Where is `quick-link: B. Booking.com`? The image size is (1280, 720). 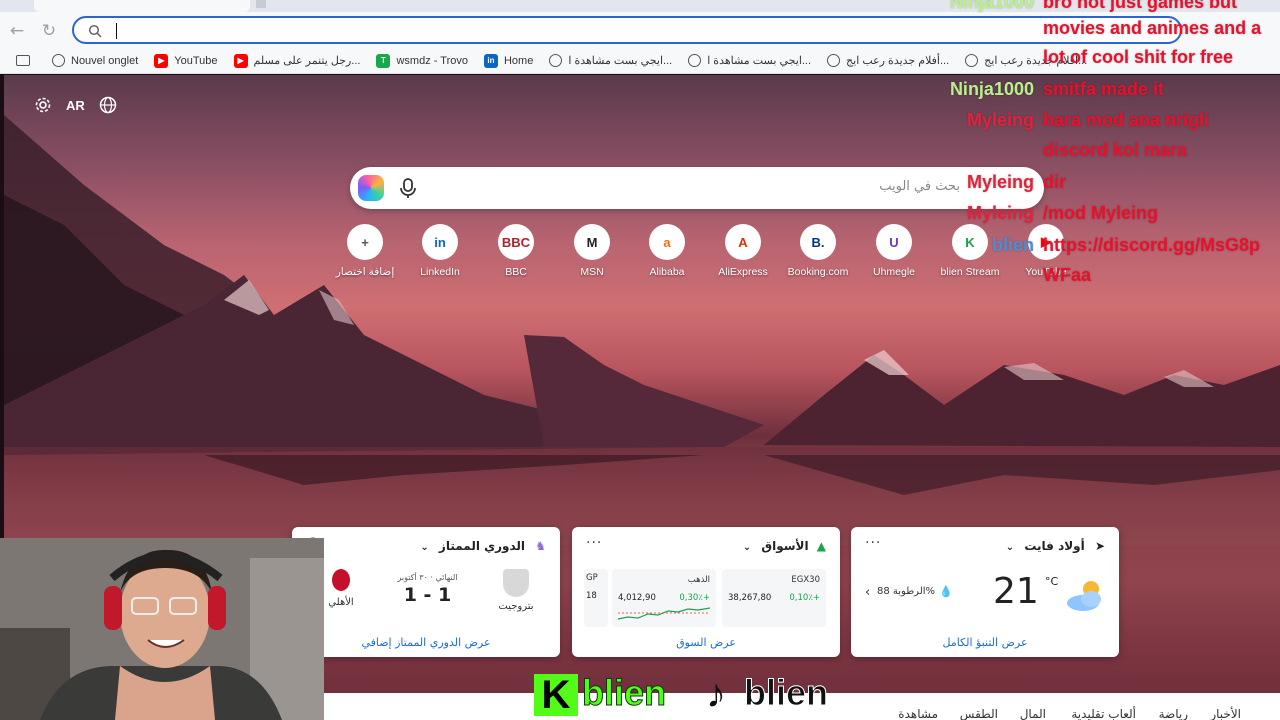
quick-link: B. Booking.com is located at coordinates (818, 251).